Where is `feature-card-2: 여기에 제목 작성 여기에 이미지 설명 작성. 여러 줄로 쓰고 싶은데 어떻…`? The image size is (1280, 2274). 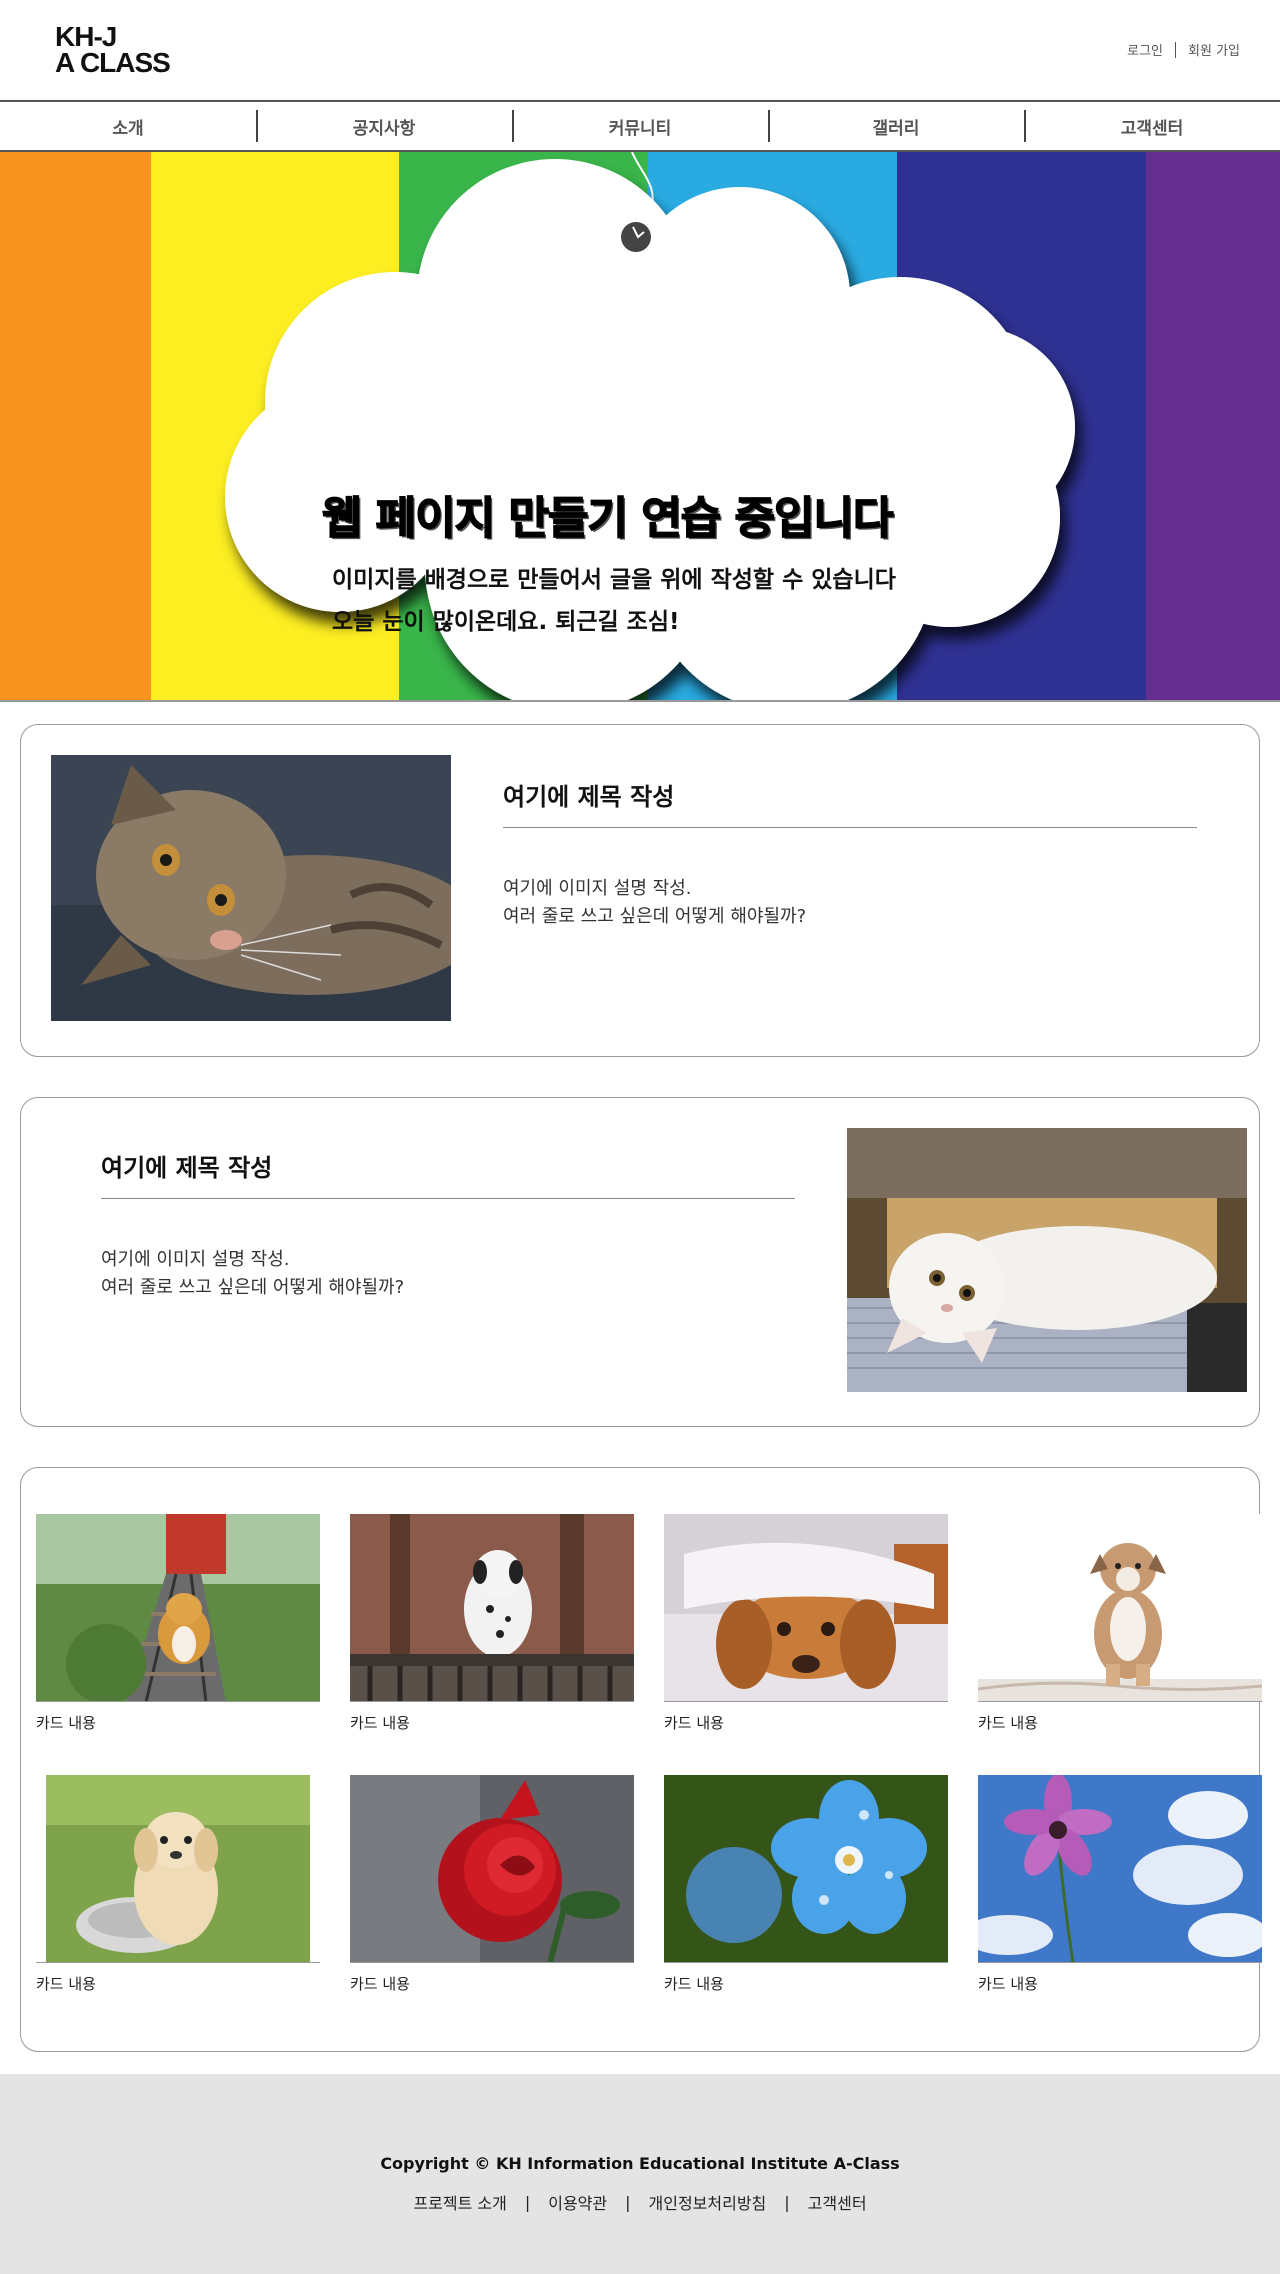 feature-card-2: 여기에 제목 작성 여기에 이미지 설명 작성. 여러 줄로 쓰고 싶은데 어떻… is located at coordinates (640, 1262).